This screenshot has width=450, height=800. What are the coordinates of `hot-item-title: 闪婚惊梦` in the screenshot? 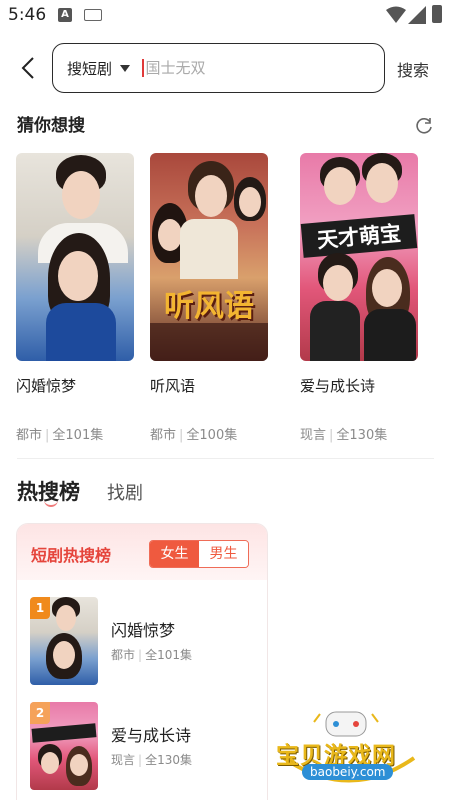 It's located at (143, 630).